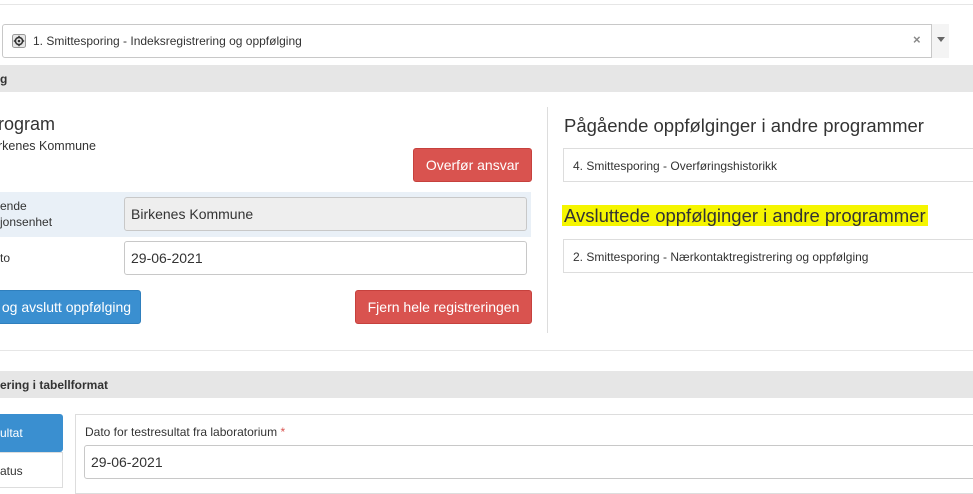 This screenshot has height=494, width=973. Describe the element at coordinates (70, 307) in the screenshot. I see `complete-followup-button: og avslutt oppfølging` at that location.